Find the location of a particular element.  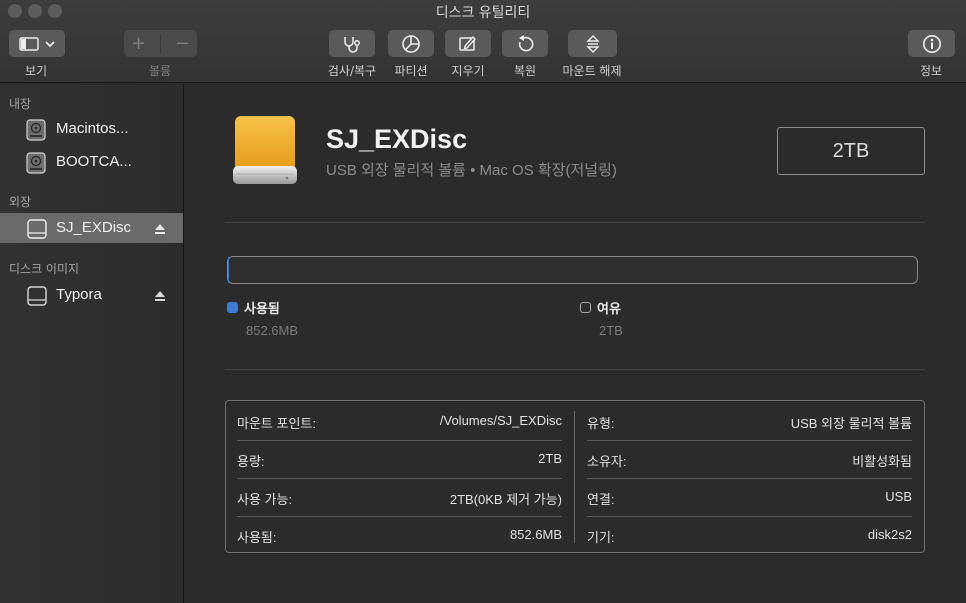

legend-used-value: 852.6MB is located at coordinates (272, 330).